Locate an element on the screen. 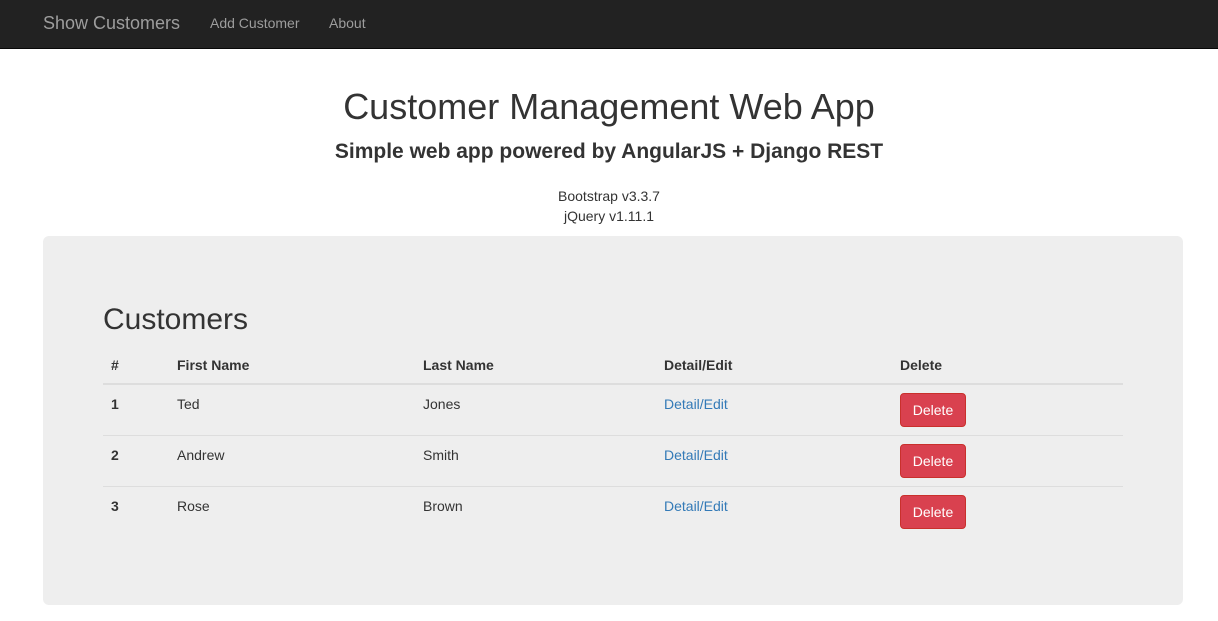 Image resolution: width=1218 pixels, height=621 pixels. nav-link-add-customer: Add Customer is located at coordinates (254, 23).